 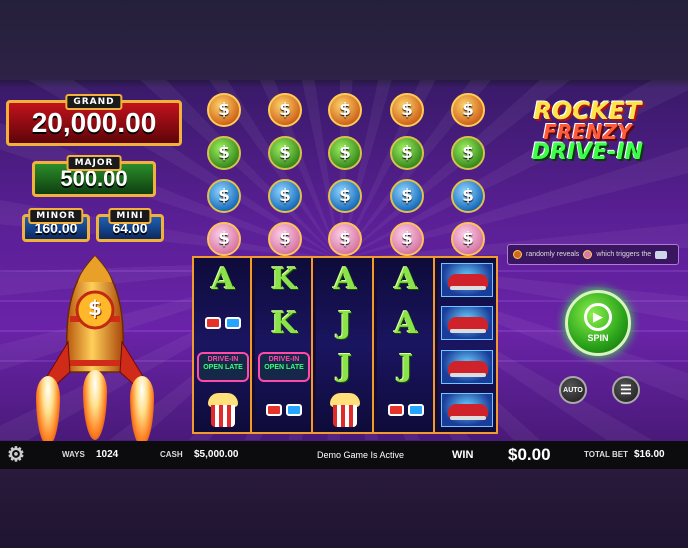 I want to click on jackpot-minor-label: MINOR, so click(x=56, y=216).